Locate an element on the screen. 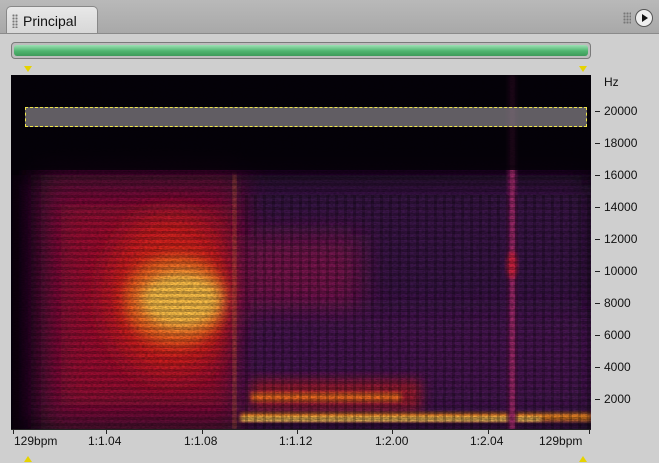 This screenshot has height=463, width=659. y-tick-label: 8000 is located at coordinates (617, 303).